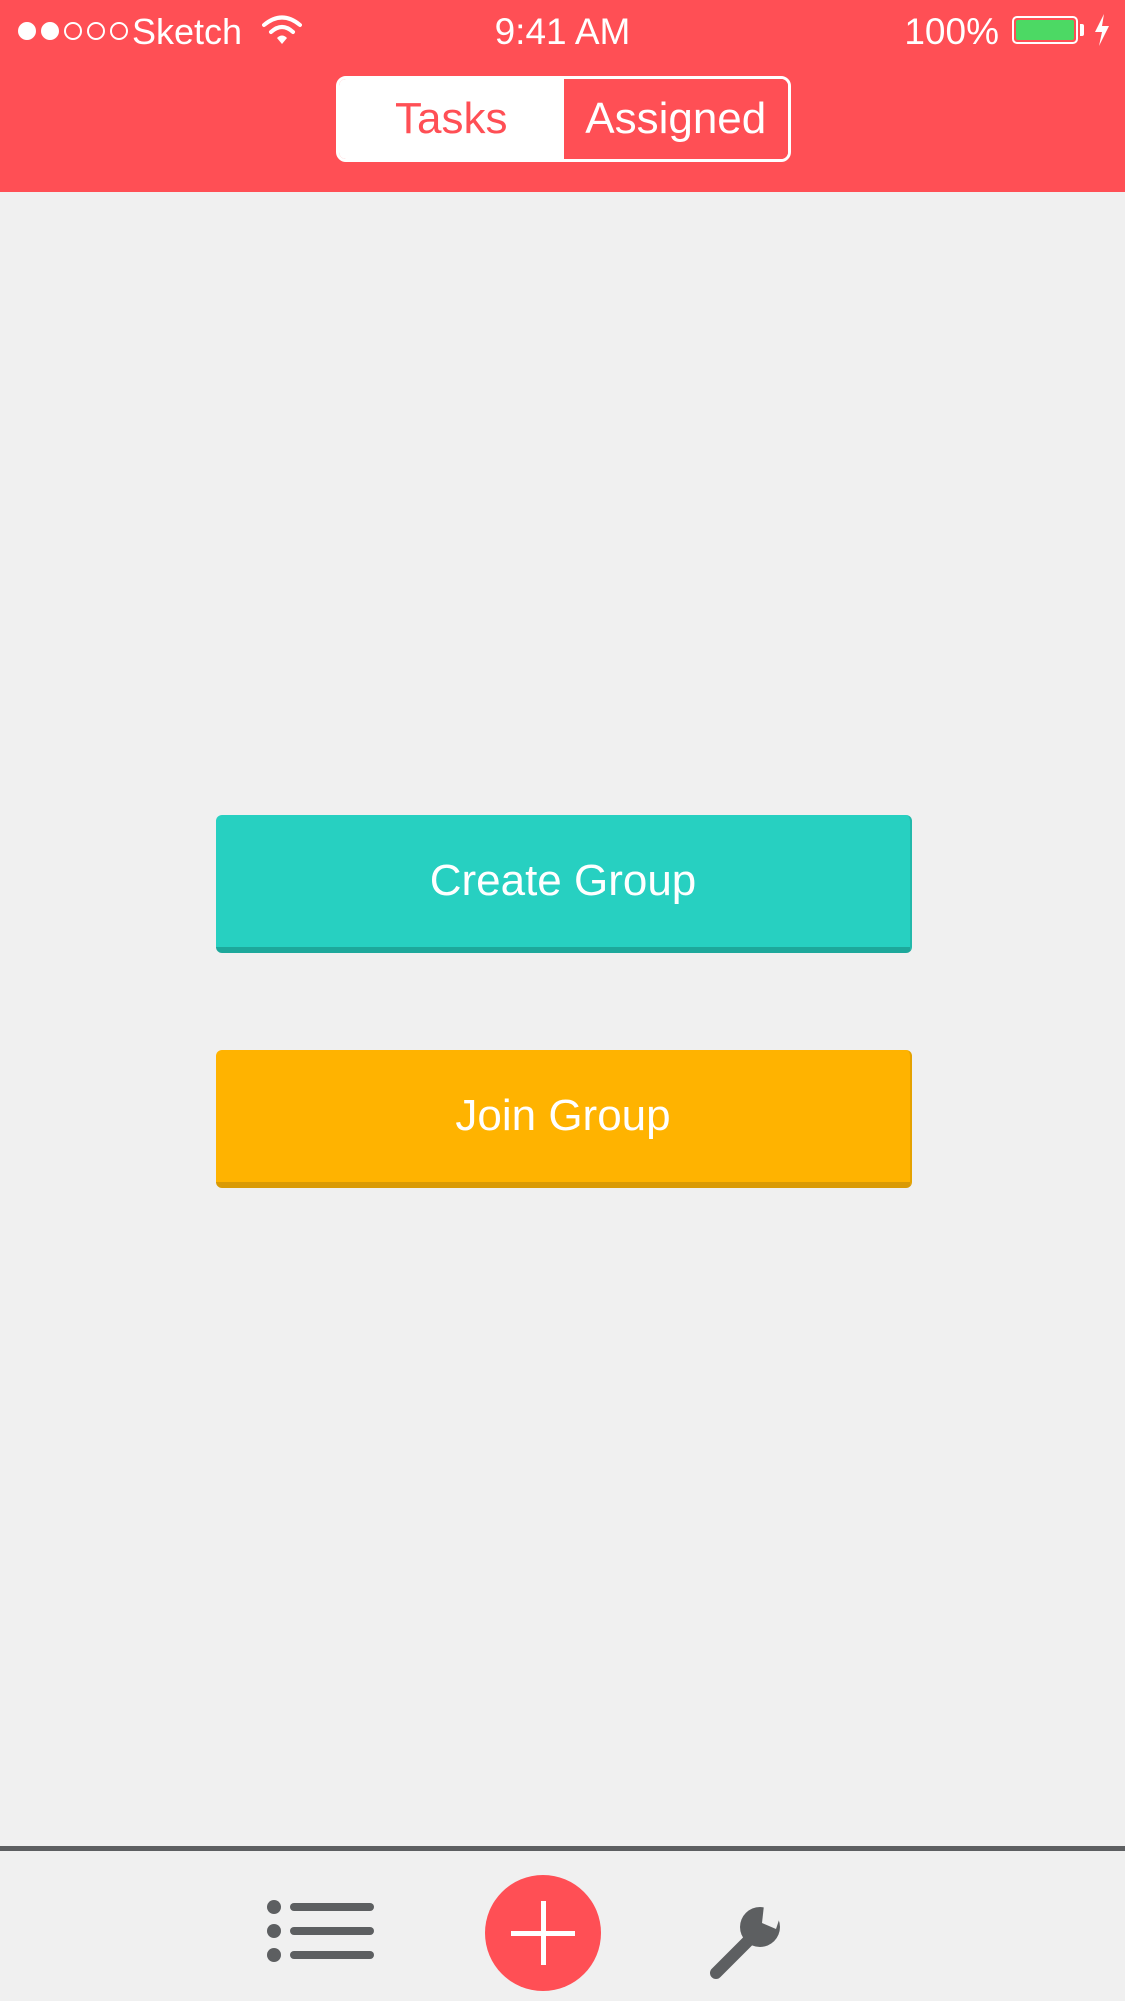  What do you see at coordinates (564, 1119) in the screenshot?
I see `join-group-button: Join Group` at bounding box center [564, 1119].